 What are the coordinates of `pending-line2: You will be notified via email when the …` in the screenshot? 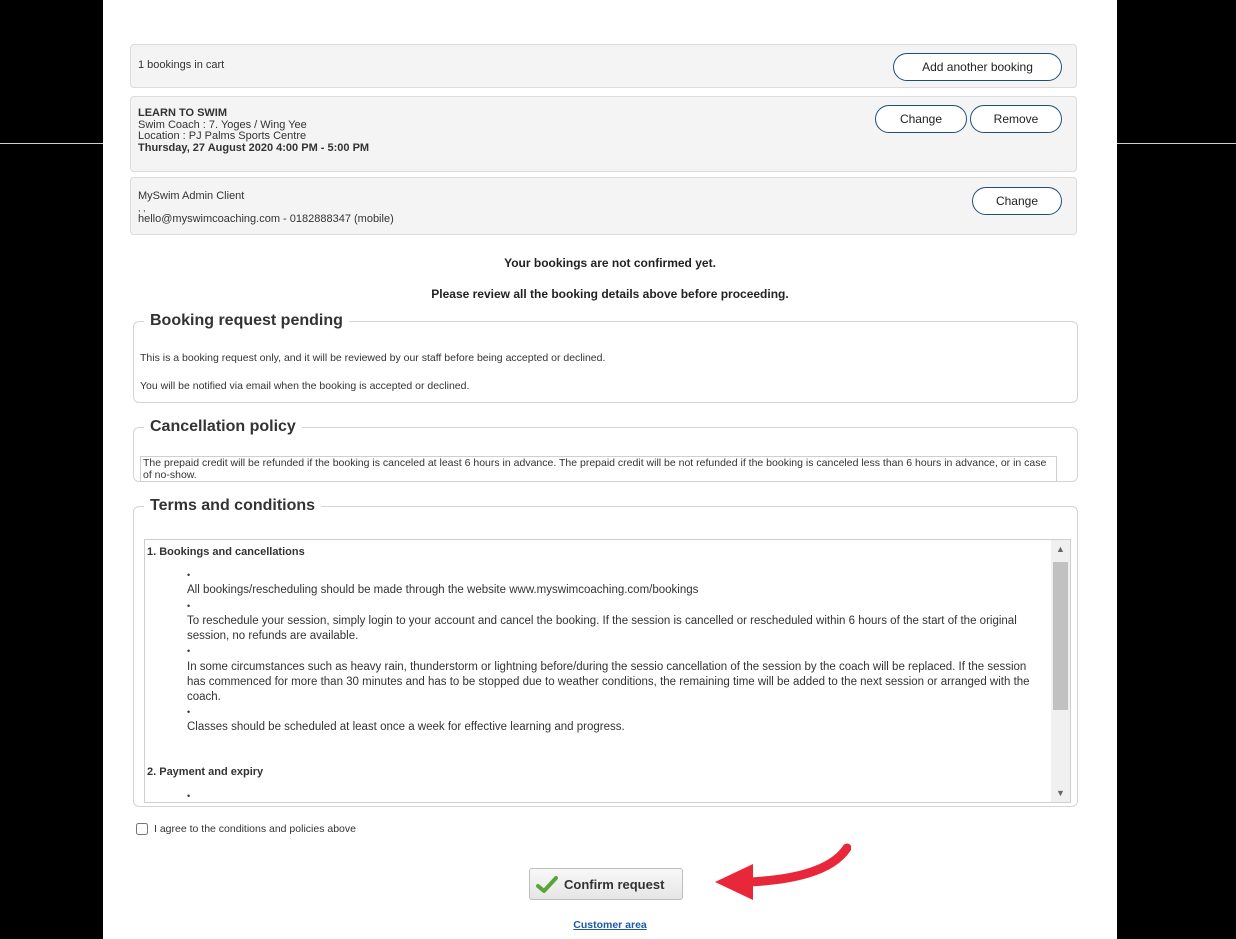 It's located at (305, 386).